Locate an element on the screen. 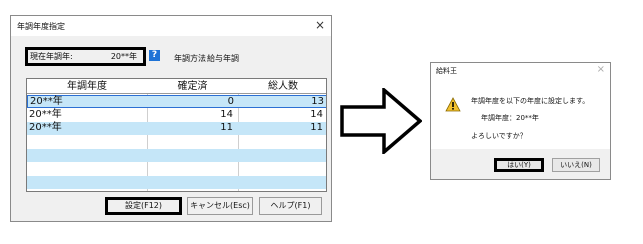 This screenshot has height=244, width=643. warning-icon is located at coordinates (453, 104).